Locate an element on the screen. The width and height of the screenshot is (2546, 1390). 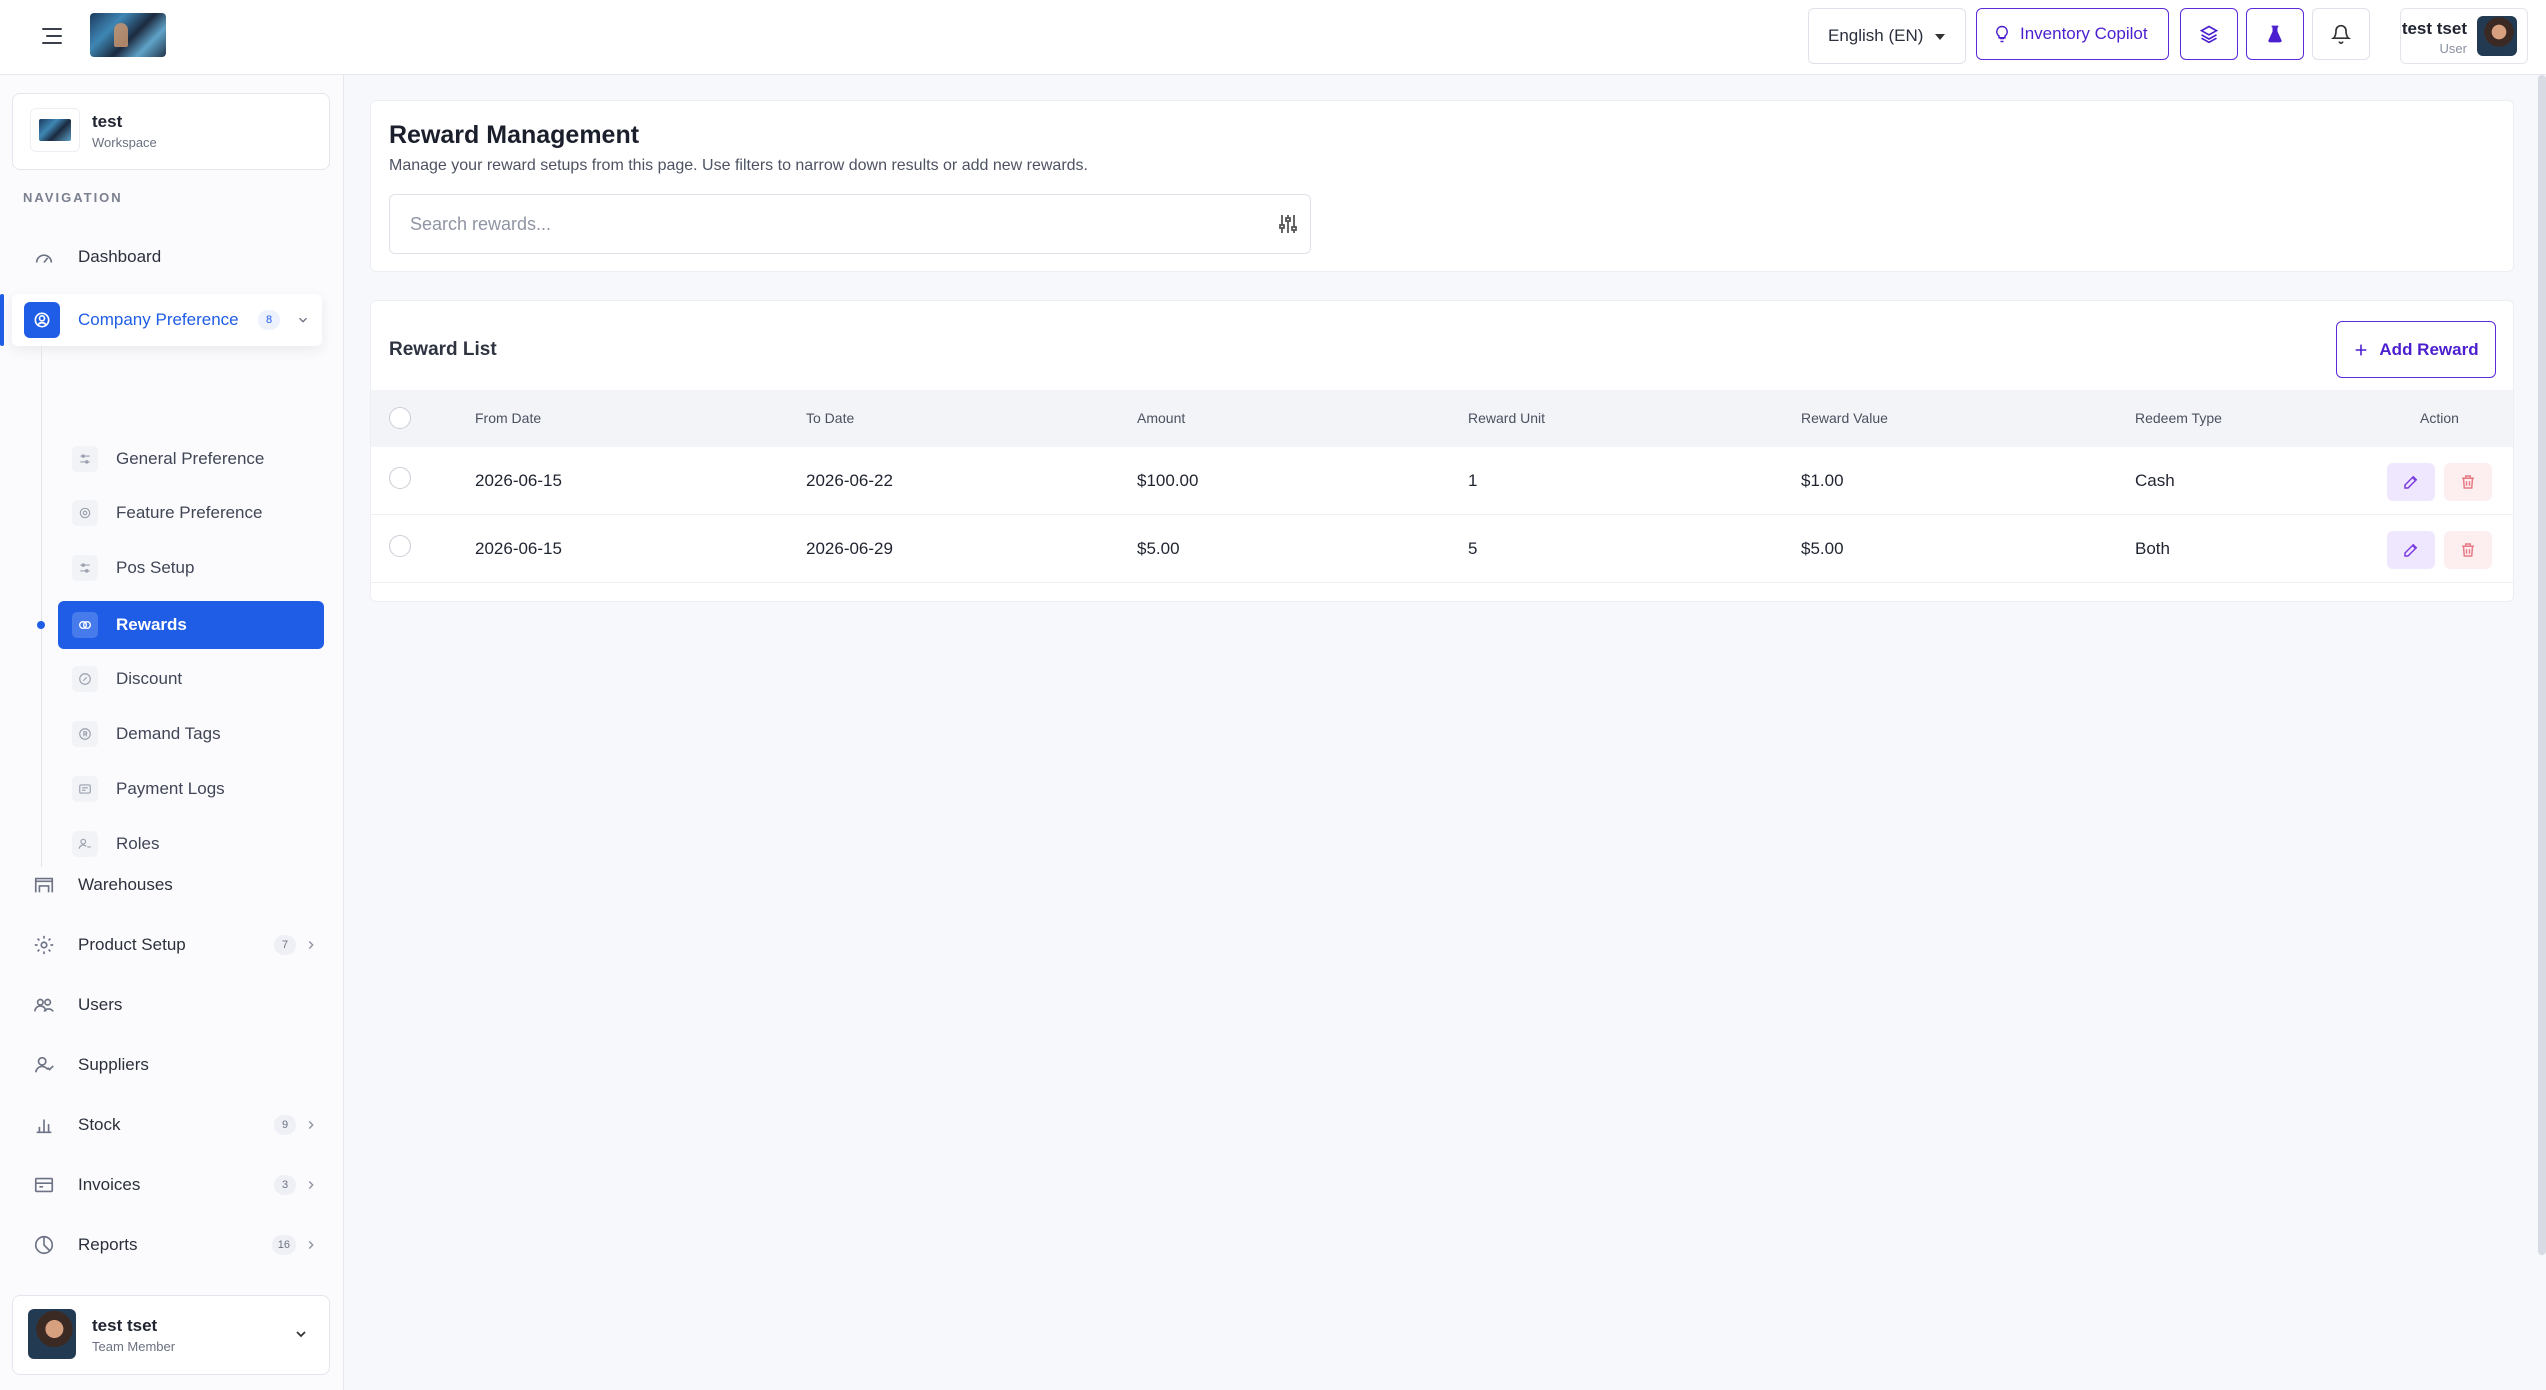
bell-icon is located at coordinates (2341, 34).